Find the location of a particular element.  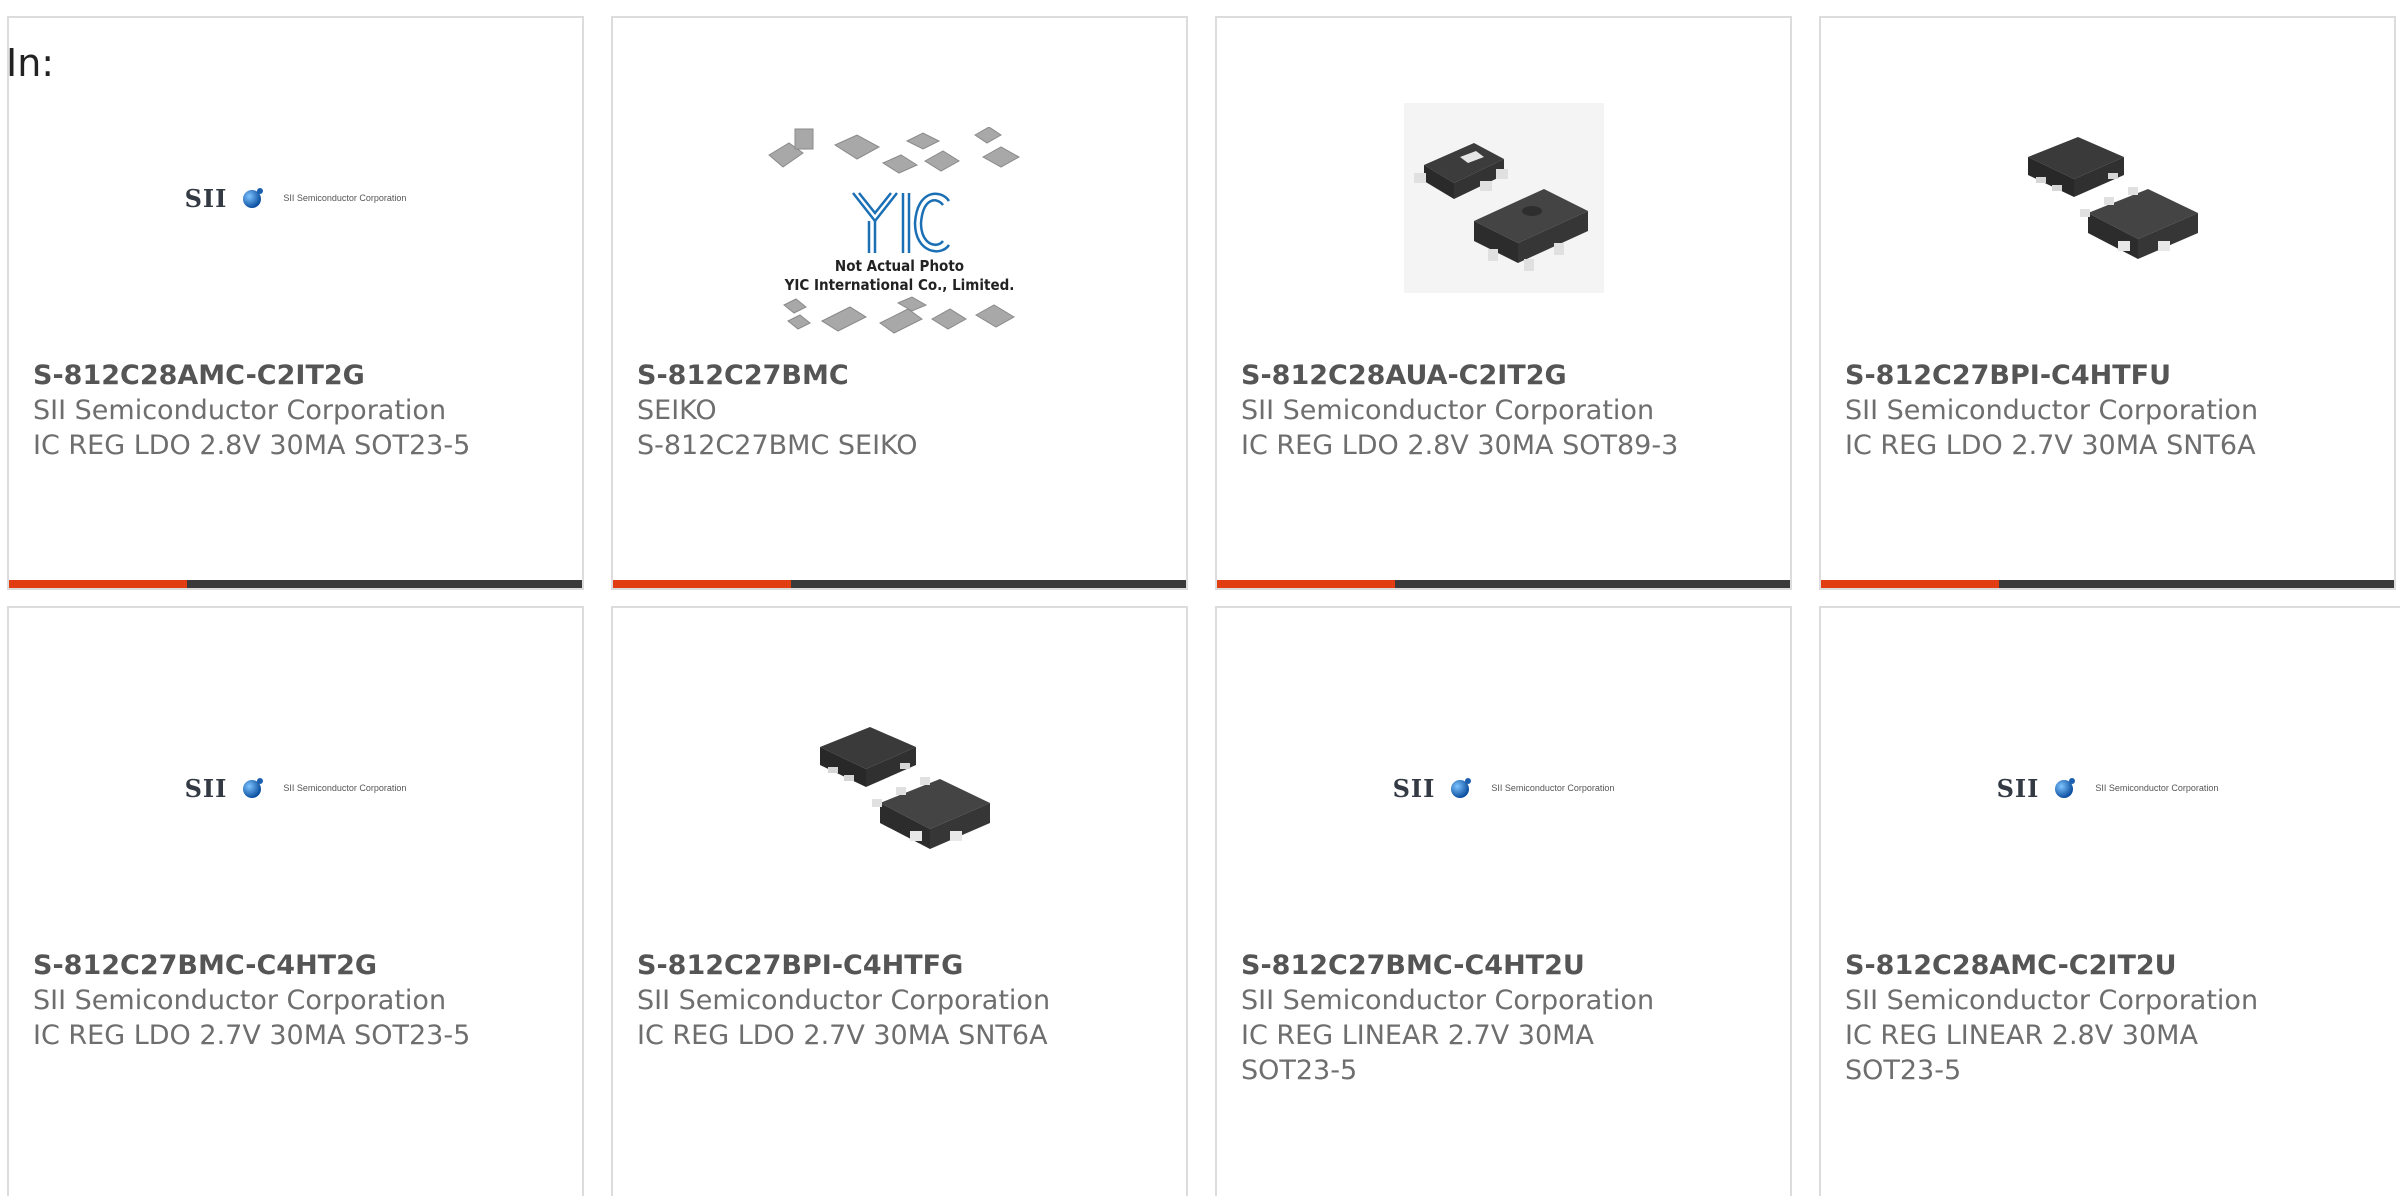

part-number-link: S-812C27BPI-C4HTFU is located at coordinates (2109, 375).